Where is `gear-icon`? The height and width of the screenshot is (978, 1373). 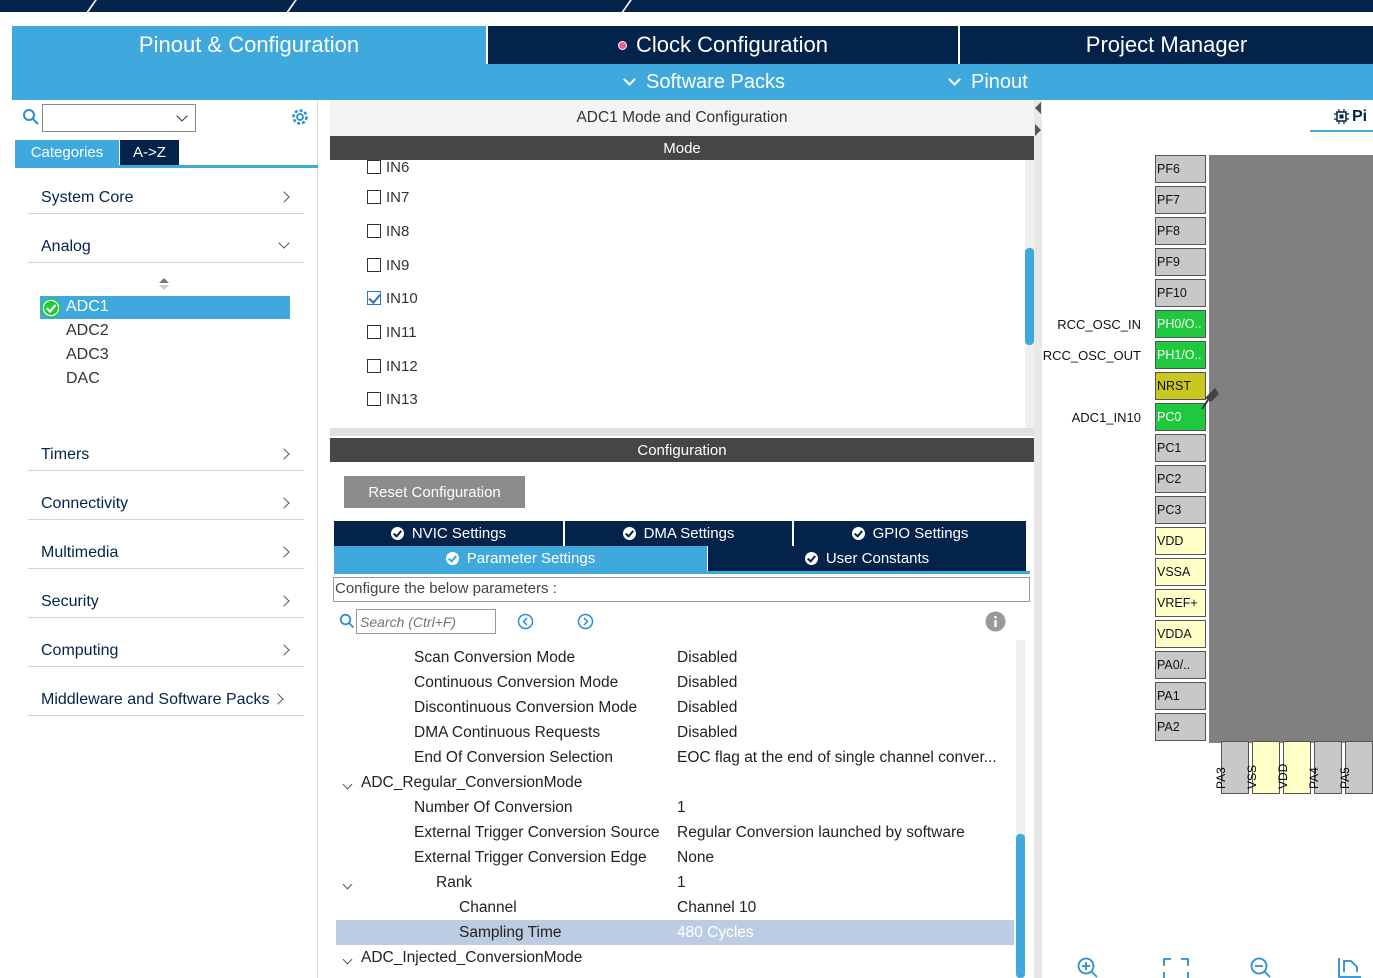 gear-icon is located at coordinates (300, 117).